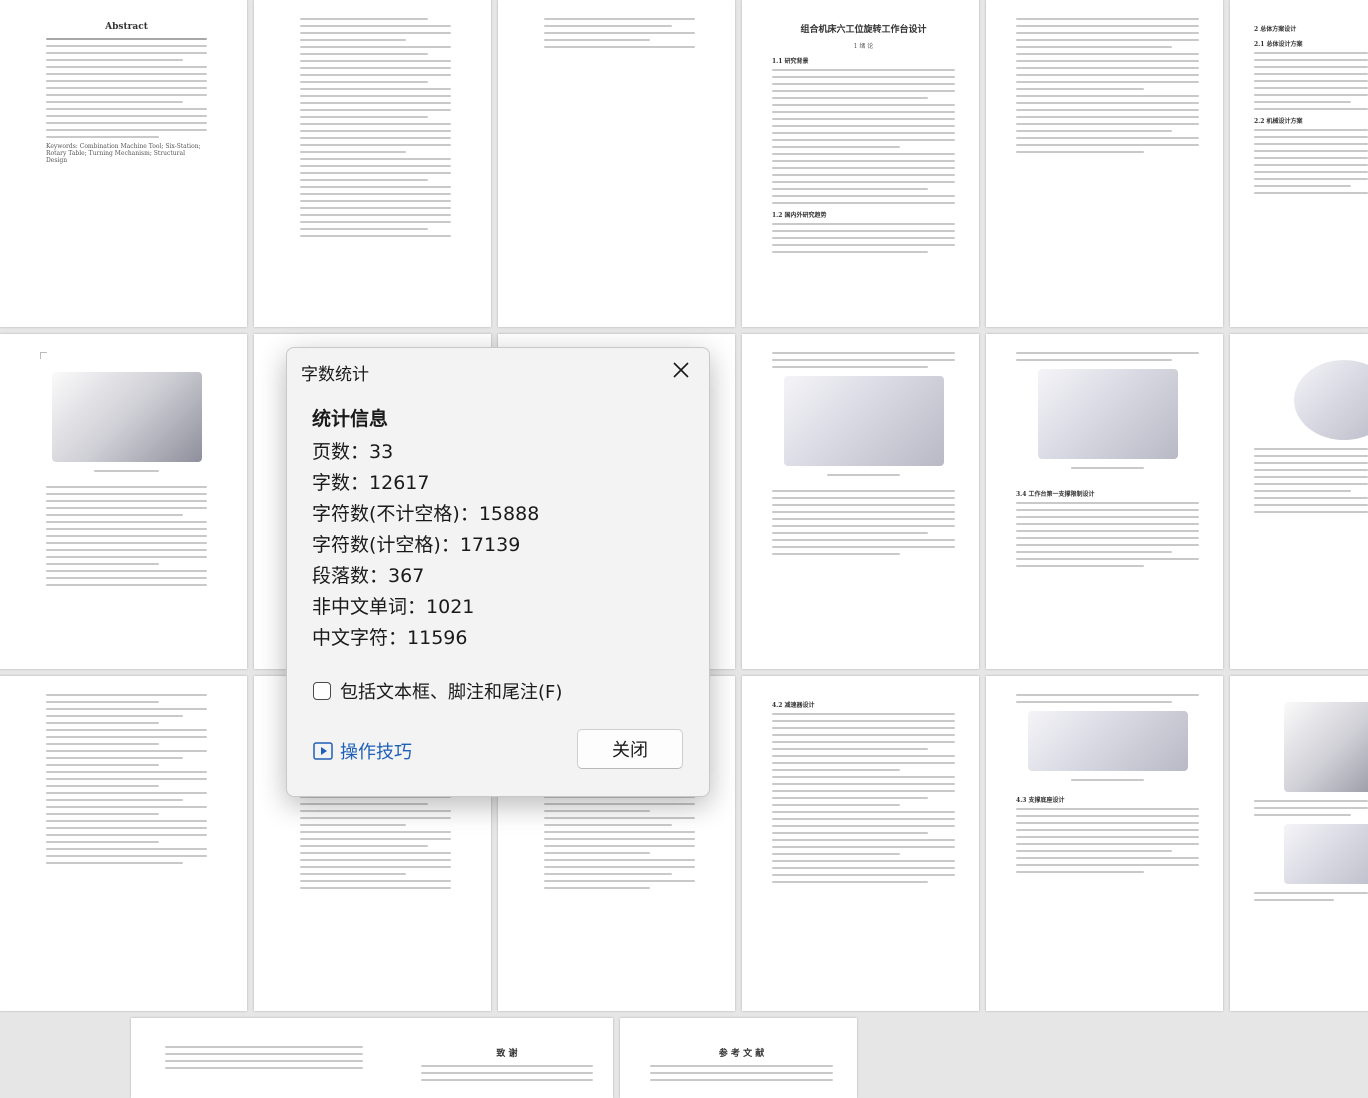  What do you see at coordinates (863, 46) in the screenshot?
I see `chapter1-title: 1 绪 论` at bounding box center [863, 46].